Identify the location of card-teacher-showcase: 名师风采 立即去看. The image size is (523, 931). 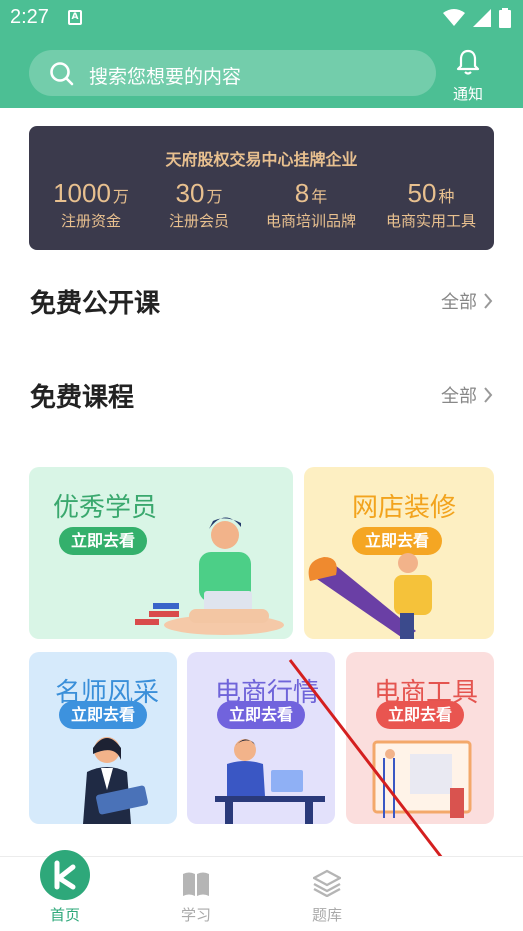
(103, 738).